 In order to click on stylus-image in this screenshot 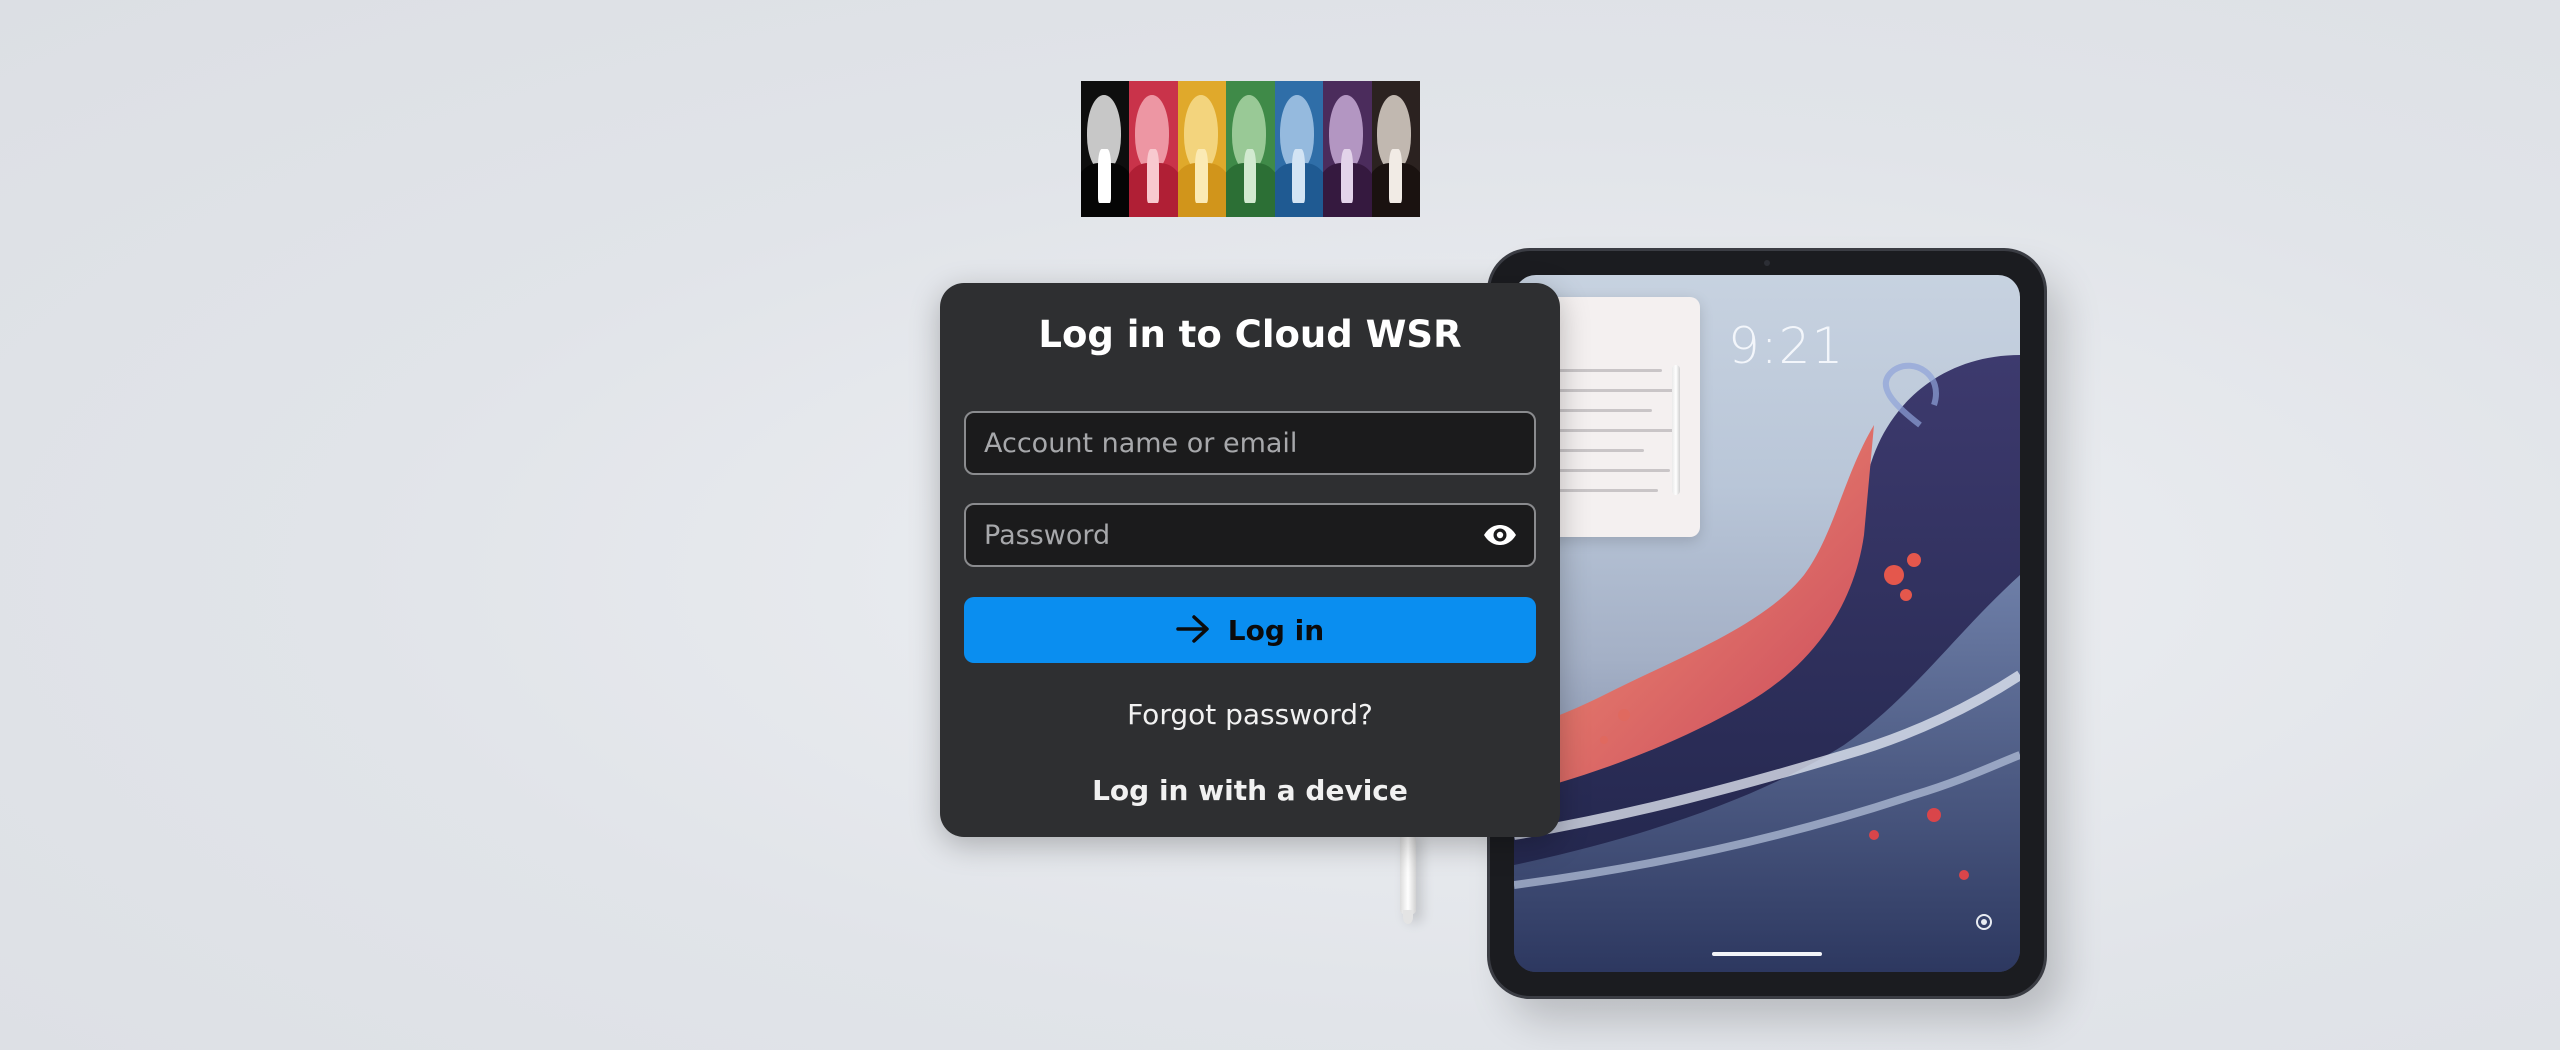, I will do `click(1408, 875)`.